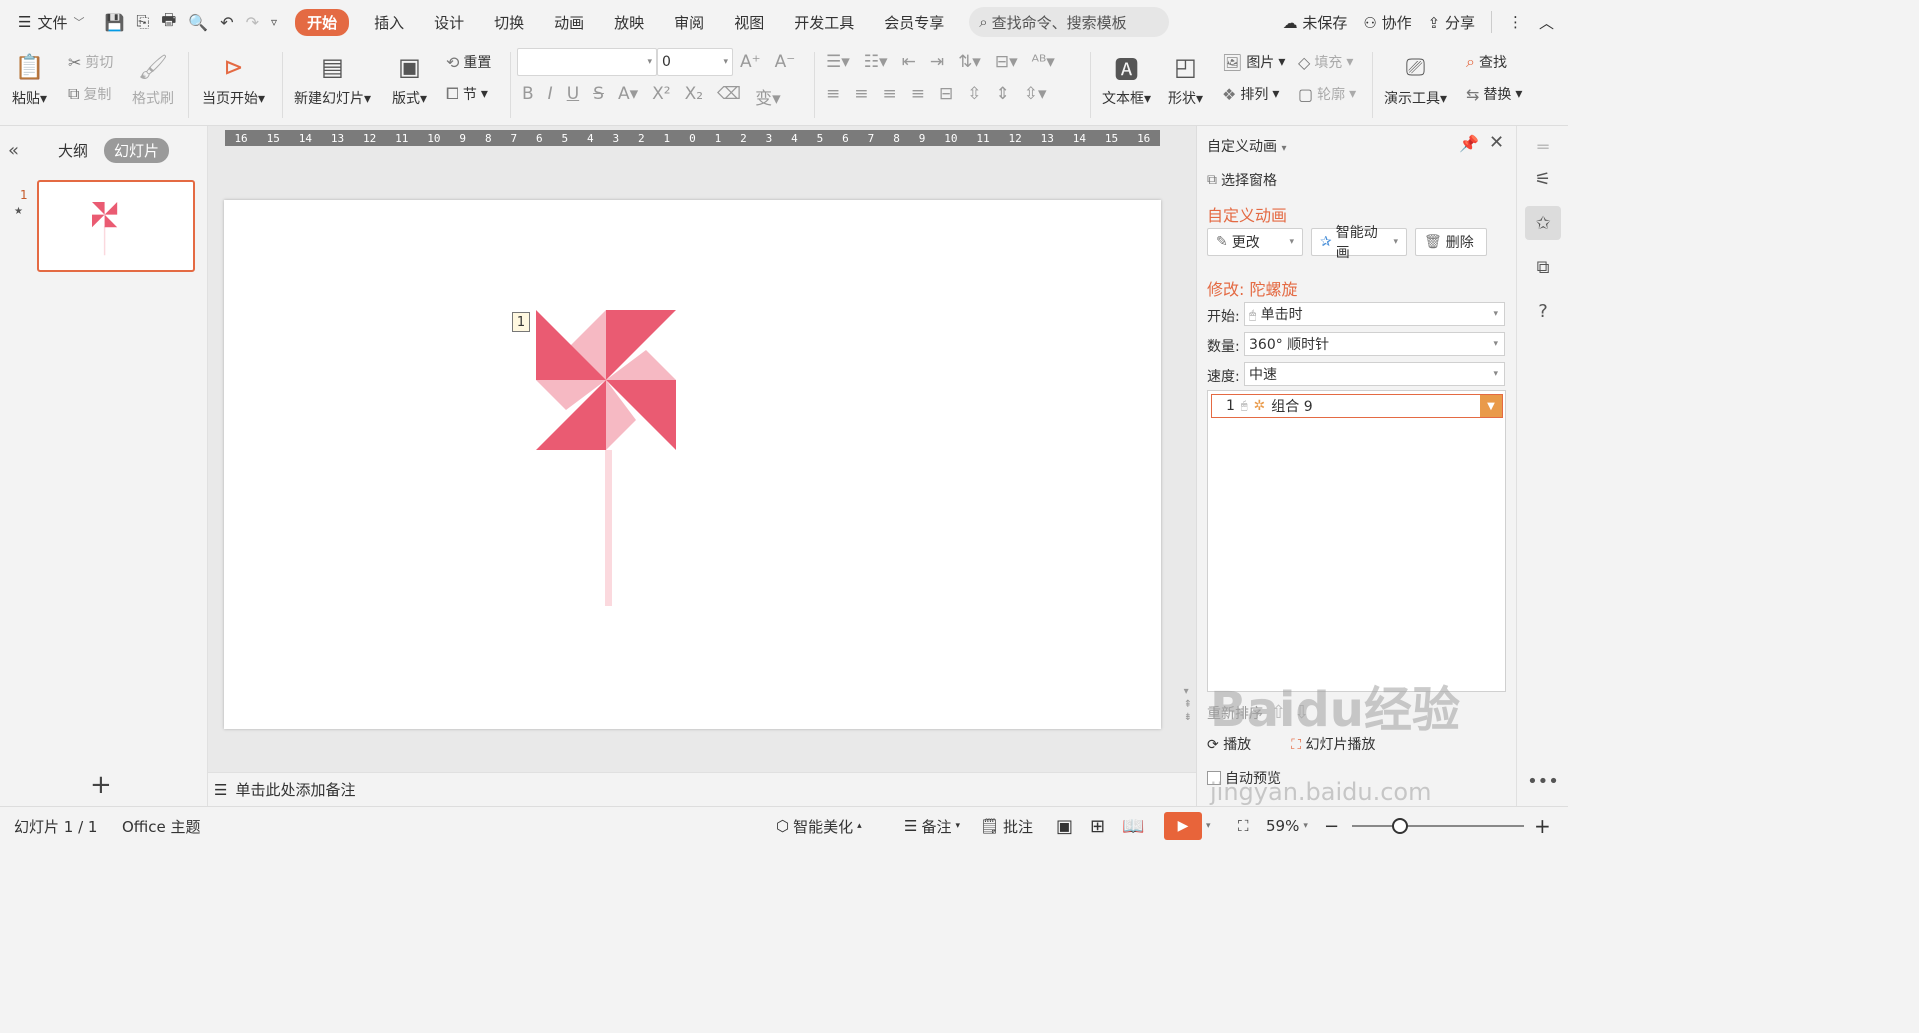 The width and height of the screenshot is (1919, 1033). I want to click on chevron-down-icon: ▼, so click(1491, 406).